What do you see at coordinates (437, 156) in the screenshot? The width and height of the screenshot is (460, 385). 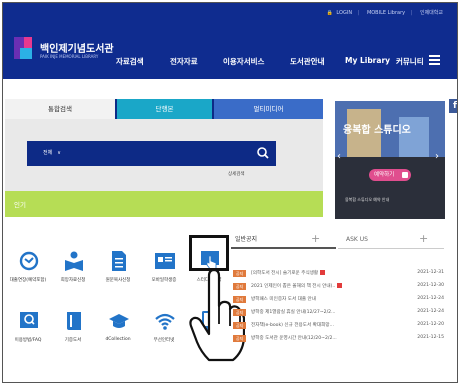 I see `chevron-right-icon: ›` at bounding box center [437, 156].